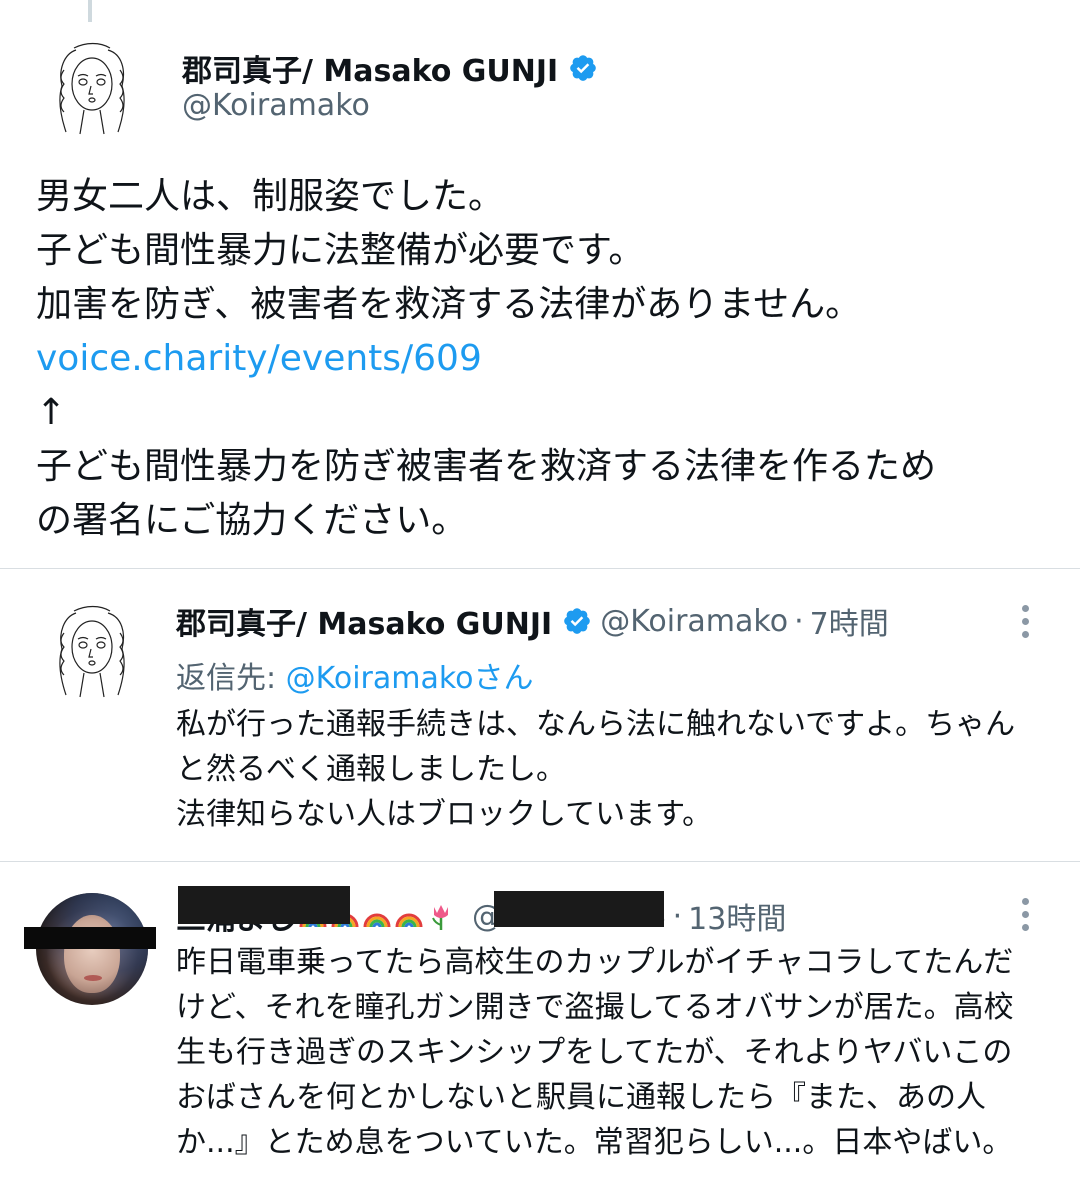 This screenshot has height=1181, width=1080. Describe the element at coordinates (444, 814) in the screenshot. I see `reply-line: 法律知らない人はブロックしています。` at that location.